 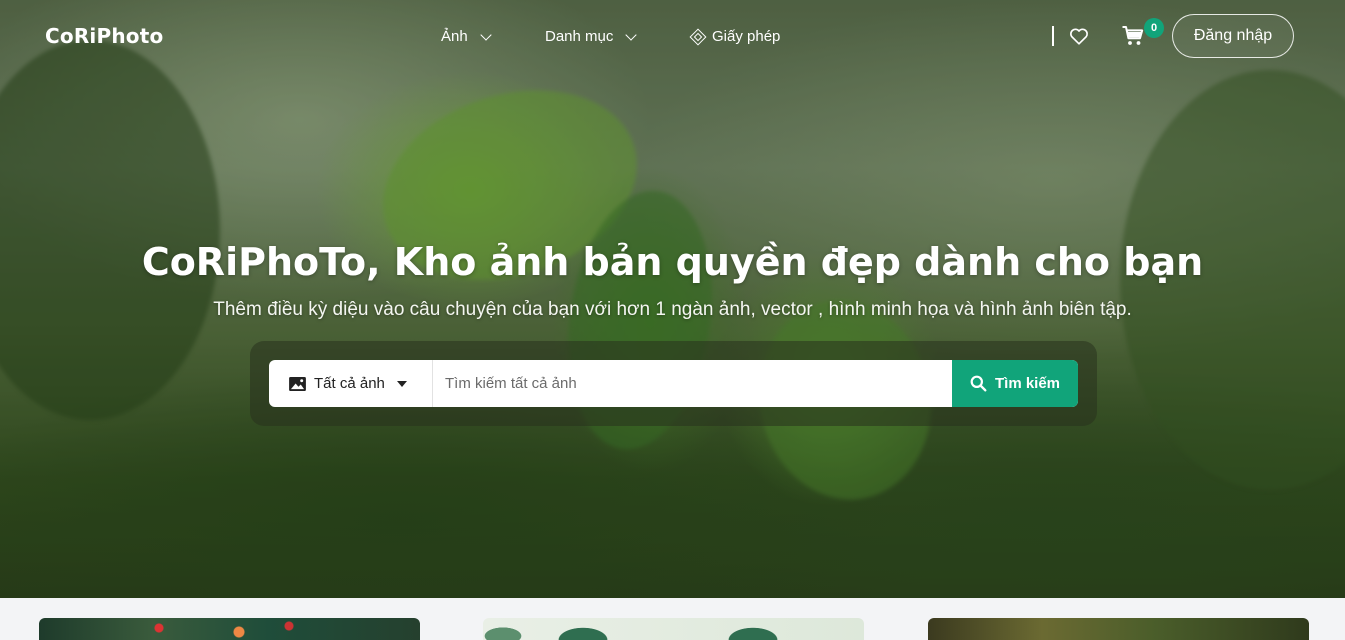 I want to click on search-button-label: Tìm kiếm, so click(x=1027, y=383).